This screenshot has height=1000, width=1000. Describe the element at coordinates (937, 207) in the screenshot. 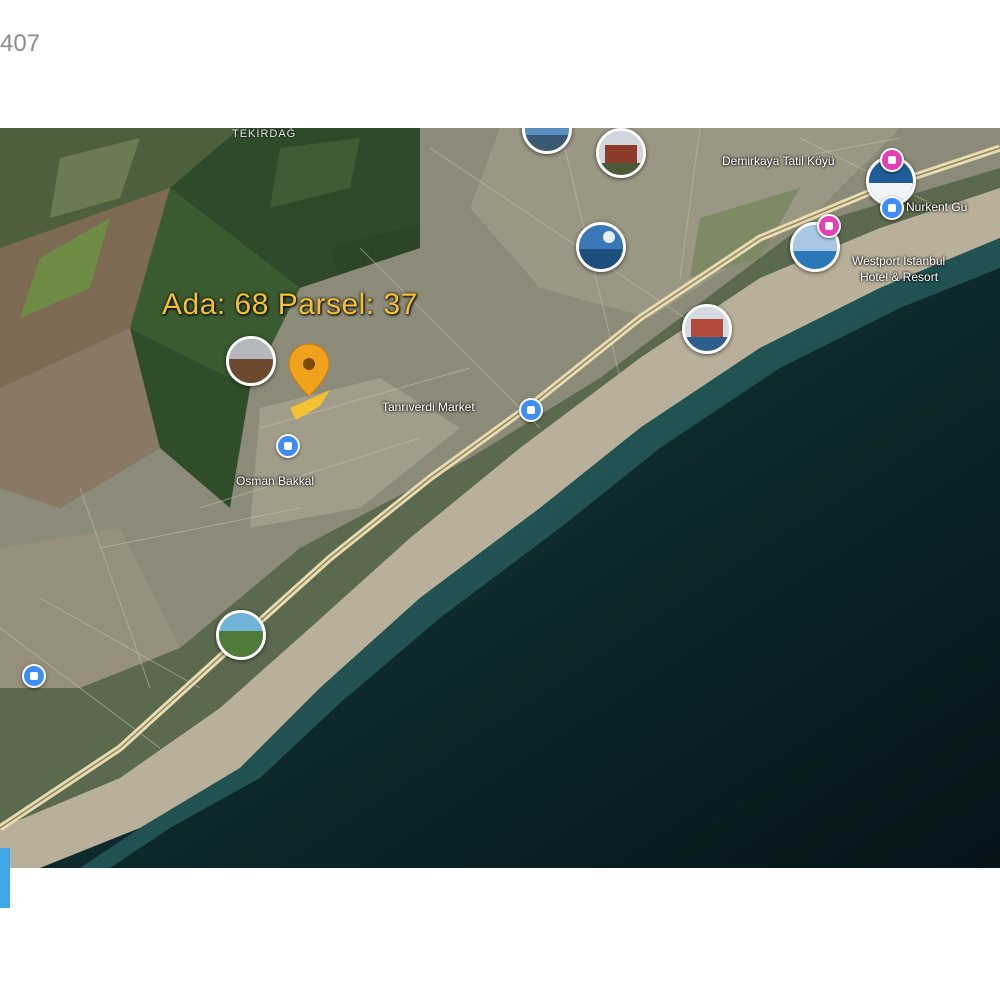

I see `nurkent-label: Nurkent Gü` at that location.